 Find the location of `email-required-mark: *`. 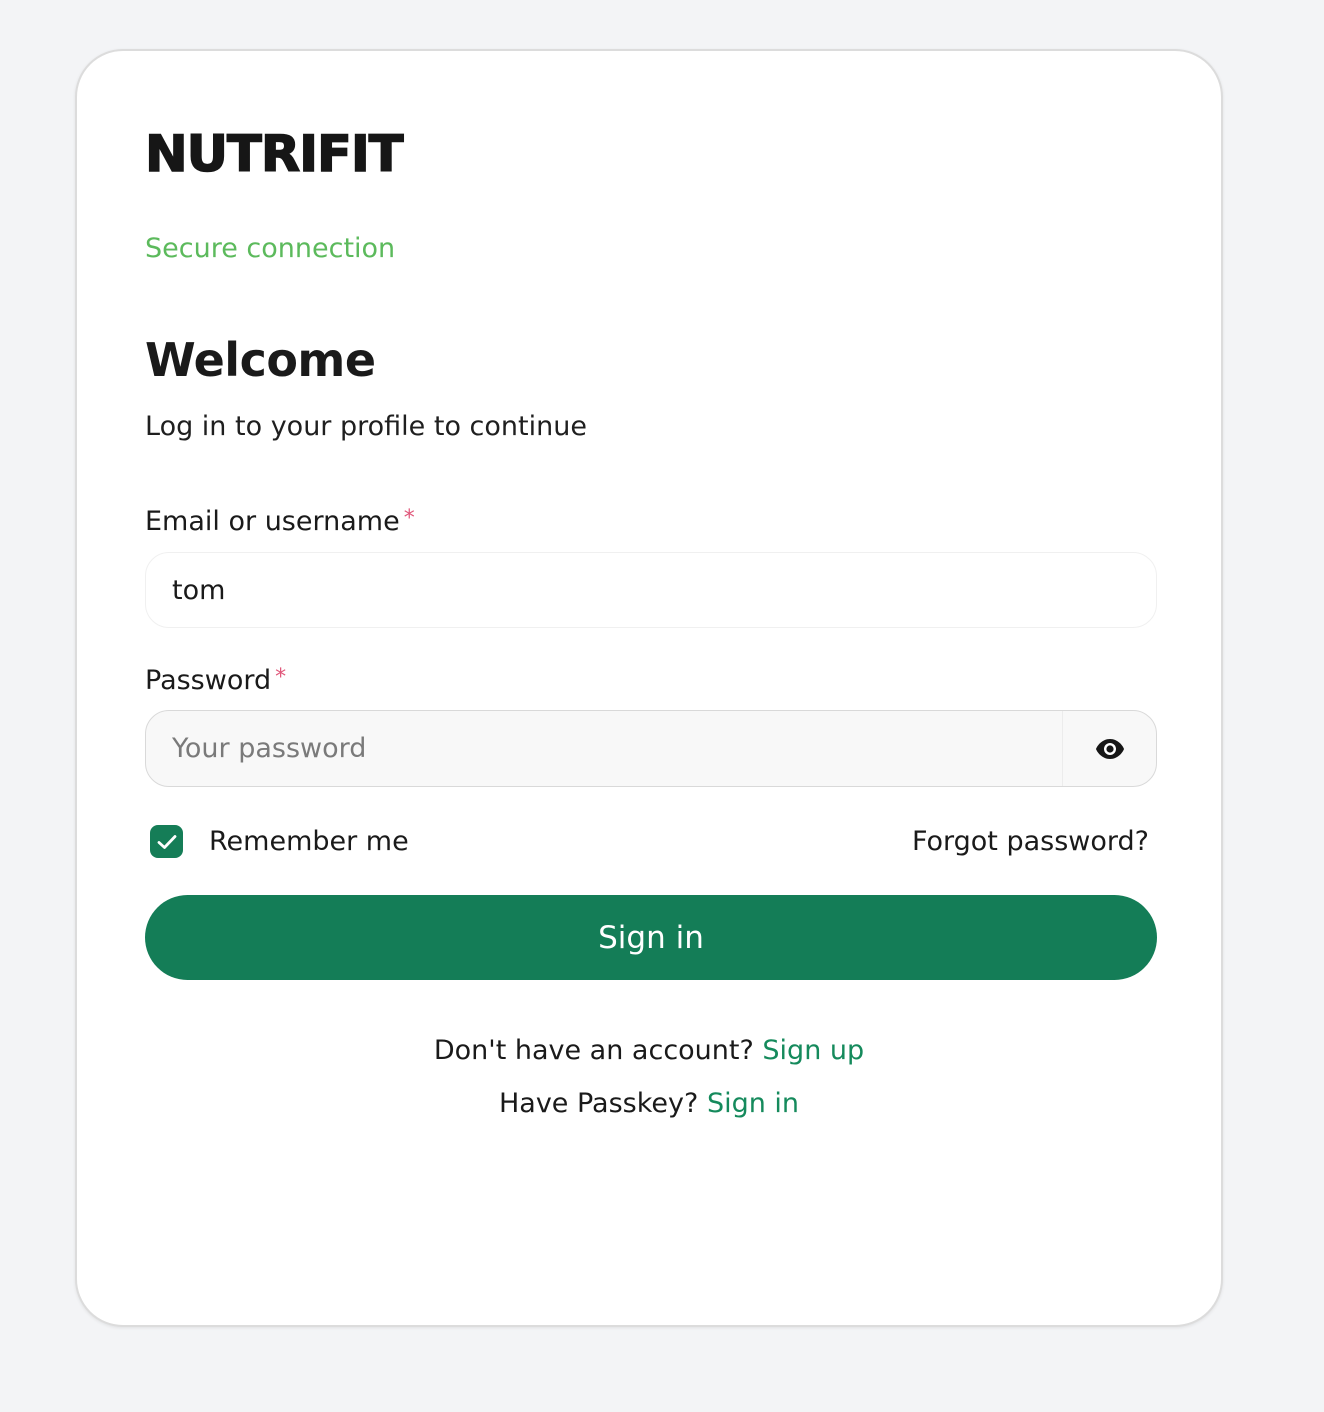

email-required-mark: * is located at coordinates (409, 518).